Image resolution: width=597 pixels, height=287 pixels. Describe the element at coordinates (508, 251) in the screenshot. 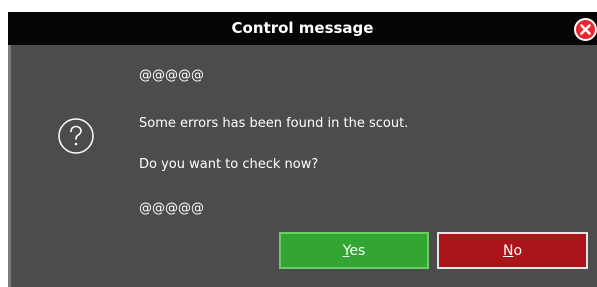

I see `no-button-mnemonic: N` at that location.